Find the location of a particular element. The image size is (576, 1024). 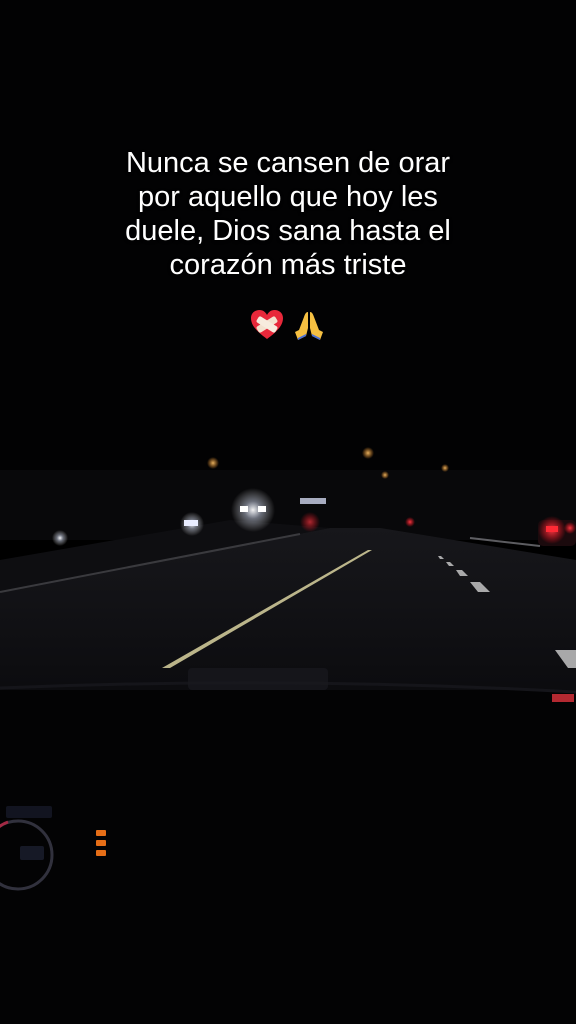

windshield-reflection is located at coordinates (258, 679).